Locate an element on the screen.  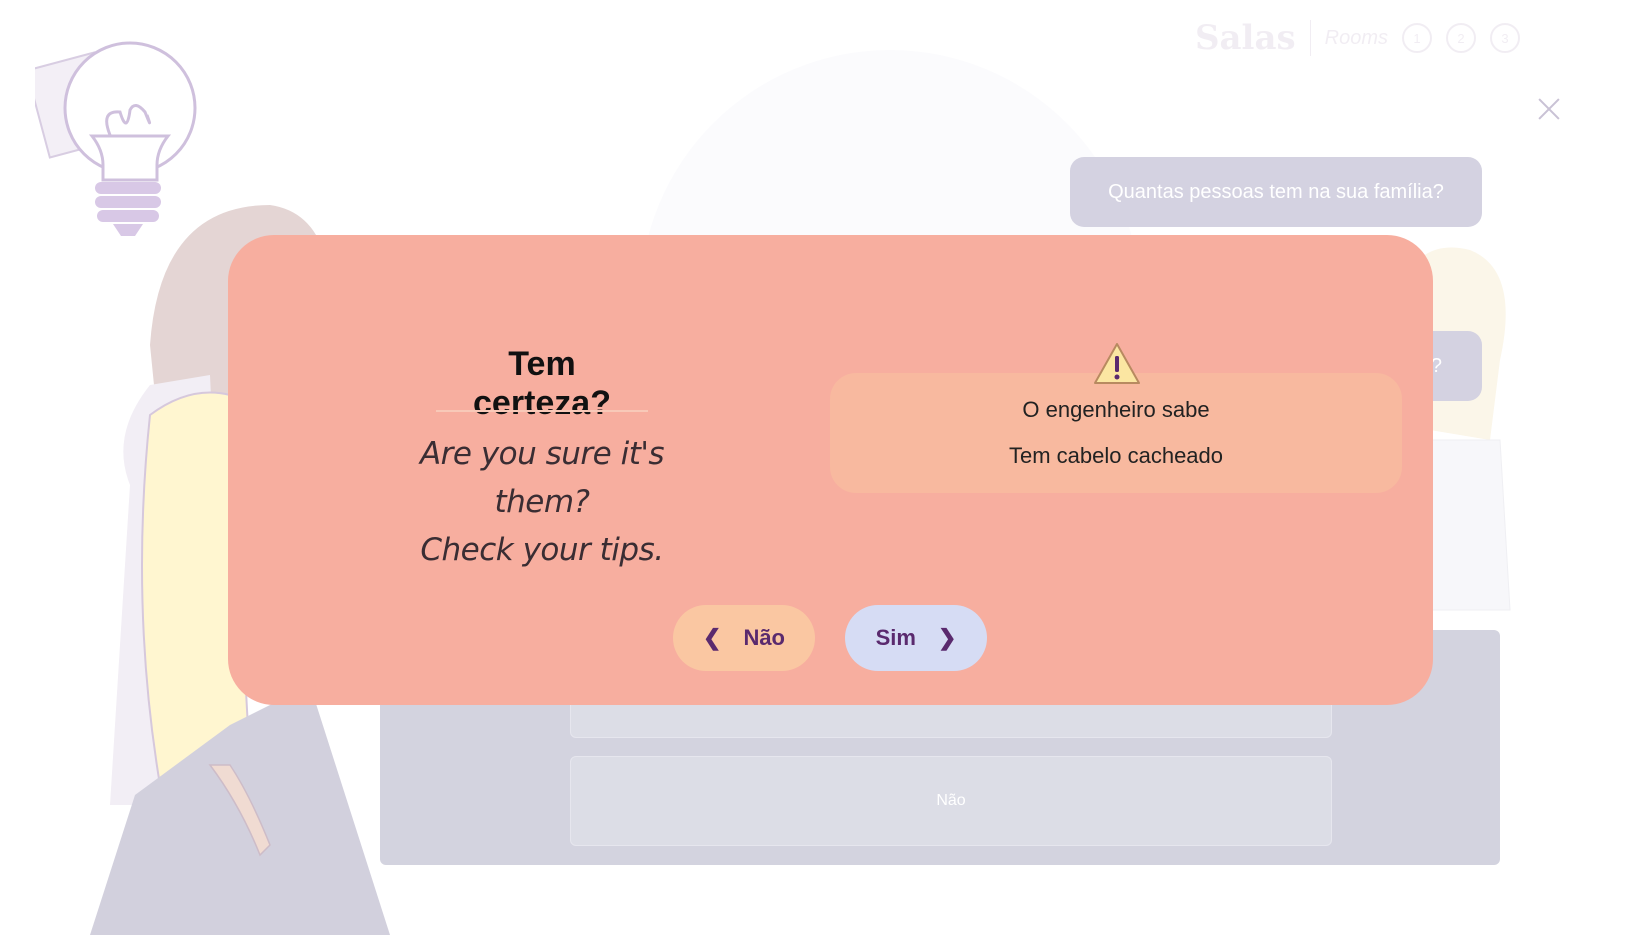
tip-item: Tem cabelo cacheado is located at coordinates (1116, 455).